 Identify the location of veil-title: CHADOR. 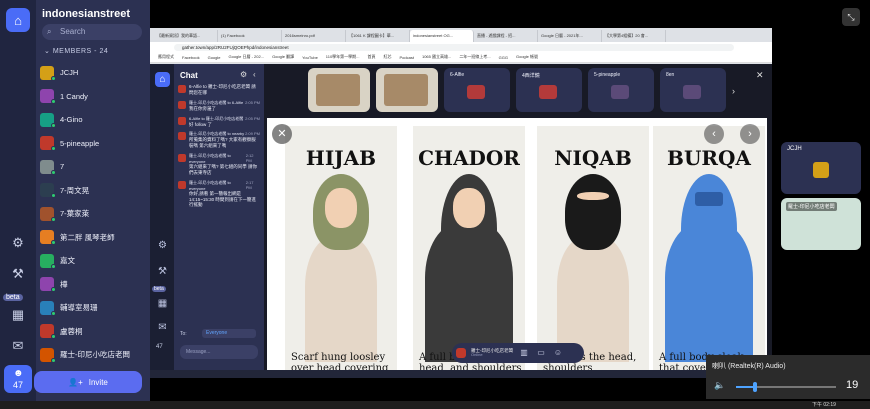
(469, 158).